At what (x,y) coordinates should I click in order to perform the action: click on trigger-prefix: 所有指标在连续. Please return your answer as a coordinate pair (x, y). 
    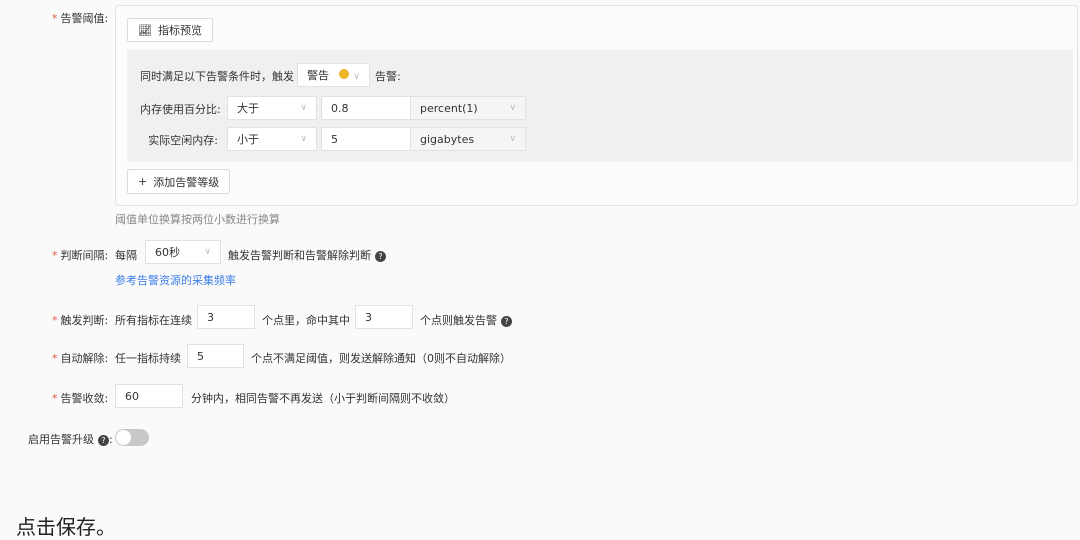
    Looking at the image, I should click on (153, 320).